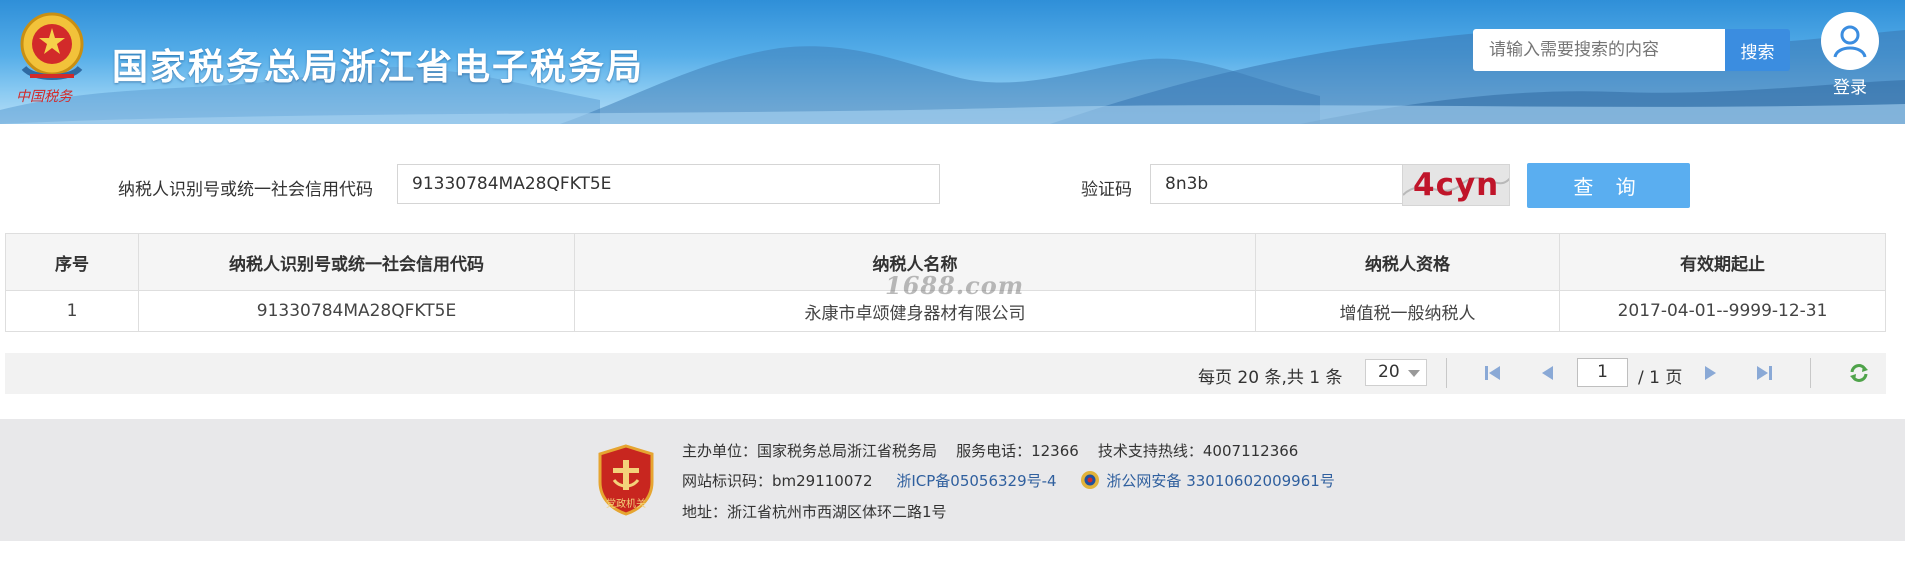 This screenshot has height=569, width=1905. I want to click on footer-tech-support: 技术支持热线：4007112366, so click(1198, 451).